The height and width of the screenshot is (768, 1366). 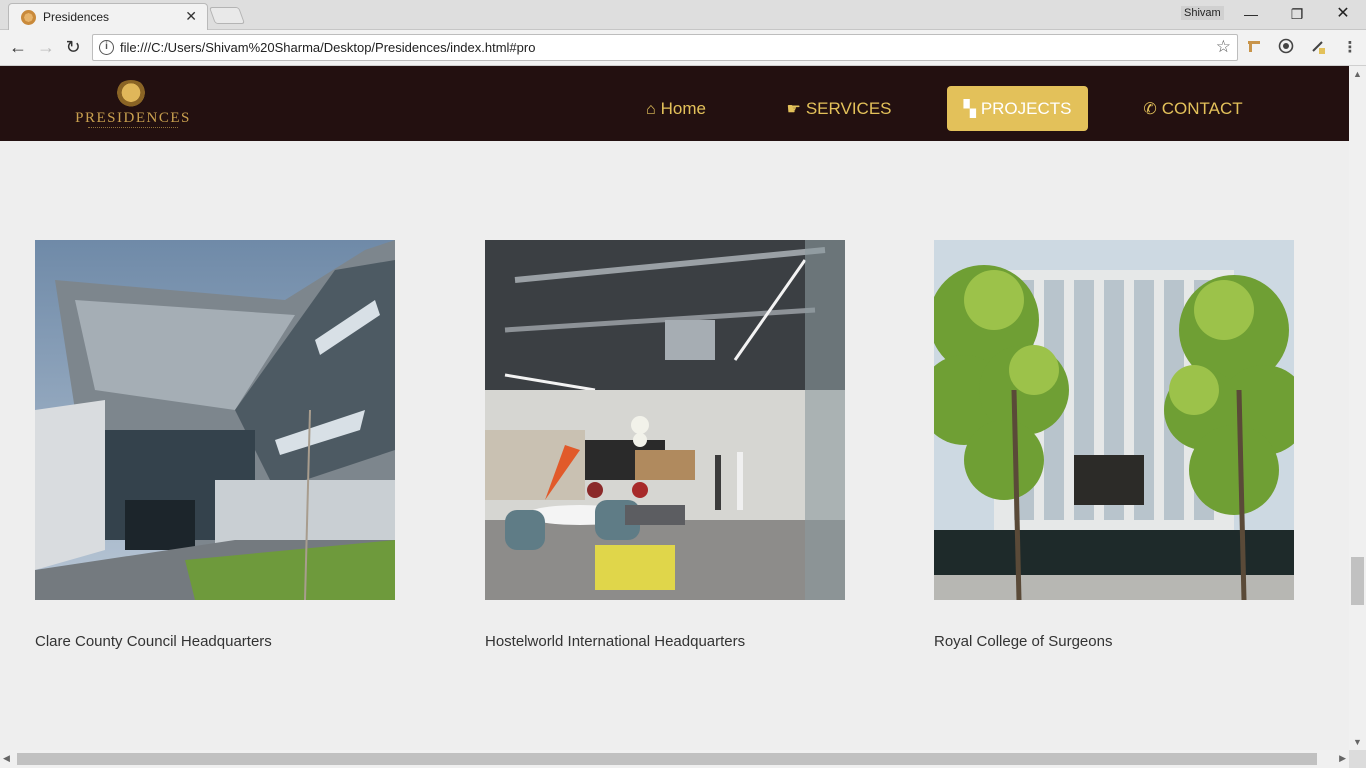 What do you see at coordinates (1357, 759) in the screenshot?
I see `scrollbar-corner` at bounding box center [1357, 759].